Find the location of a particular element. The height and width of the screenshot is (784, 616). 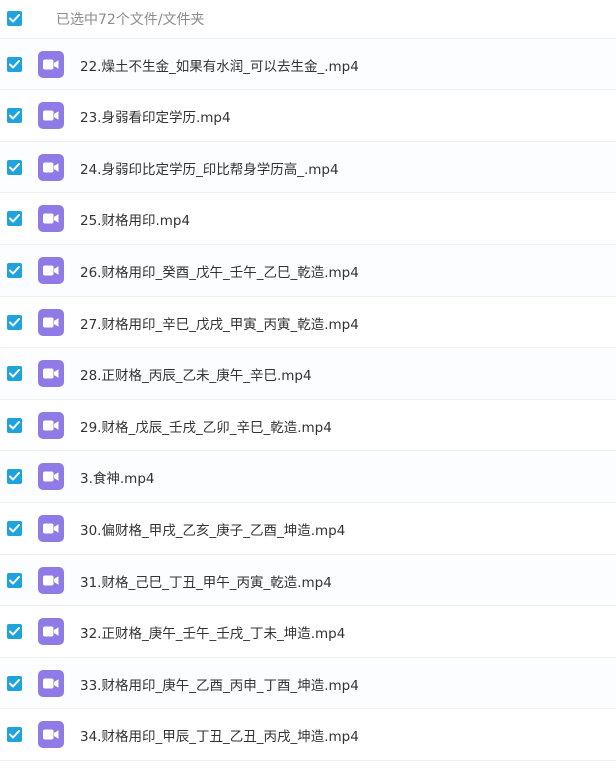

file-row: 22.燥土不生金_如果有水润_可以去生金_.mp4 is located at coordinates (308, 64).